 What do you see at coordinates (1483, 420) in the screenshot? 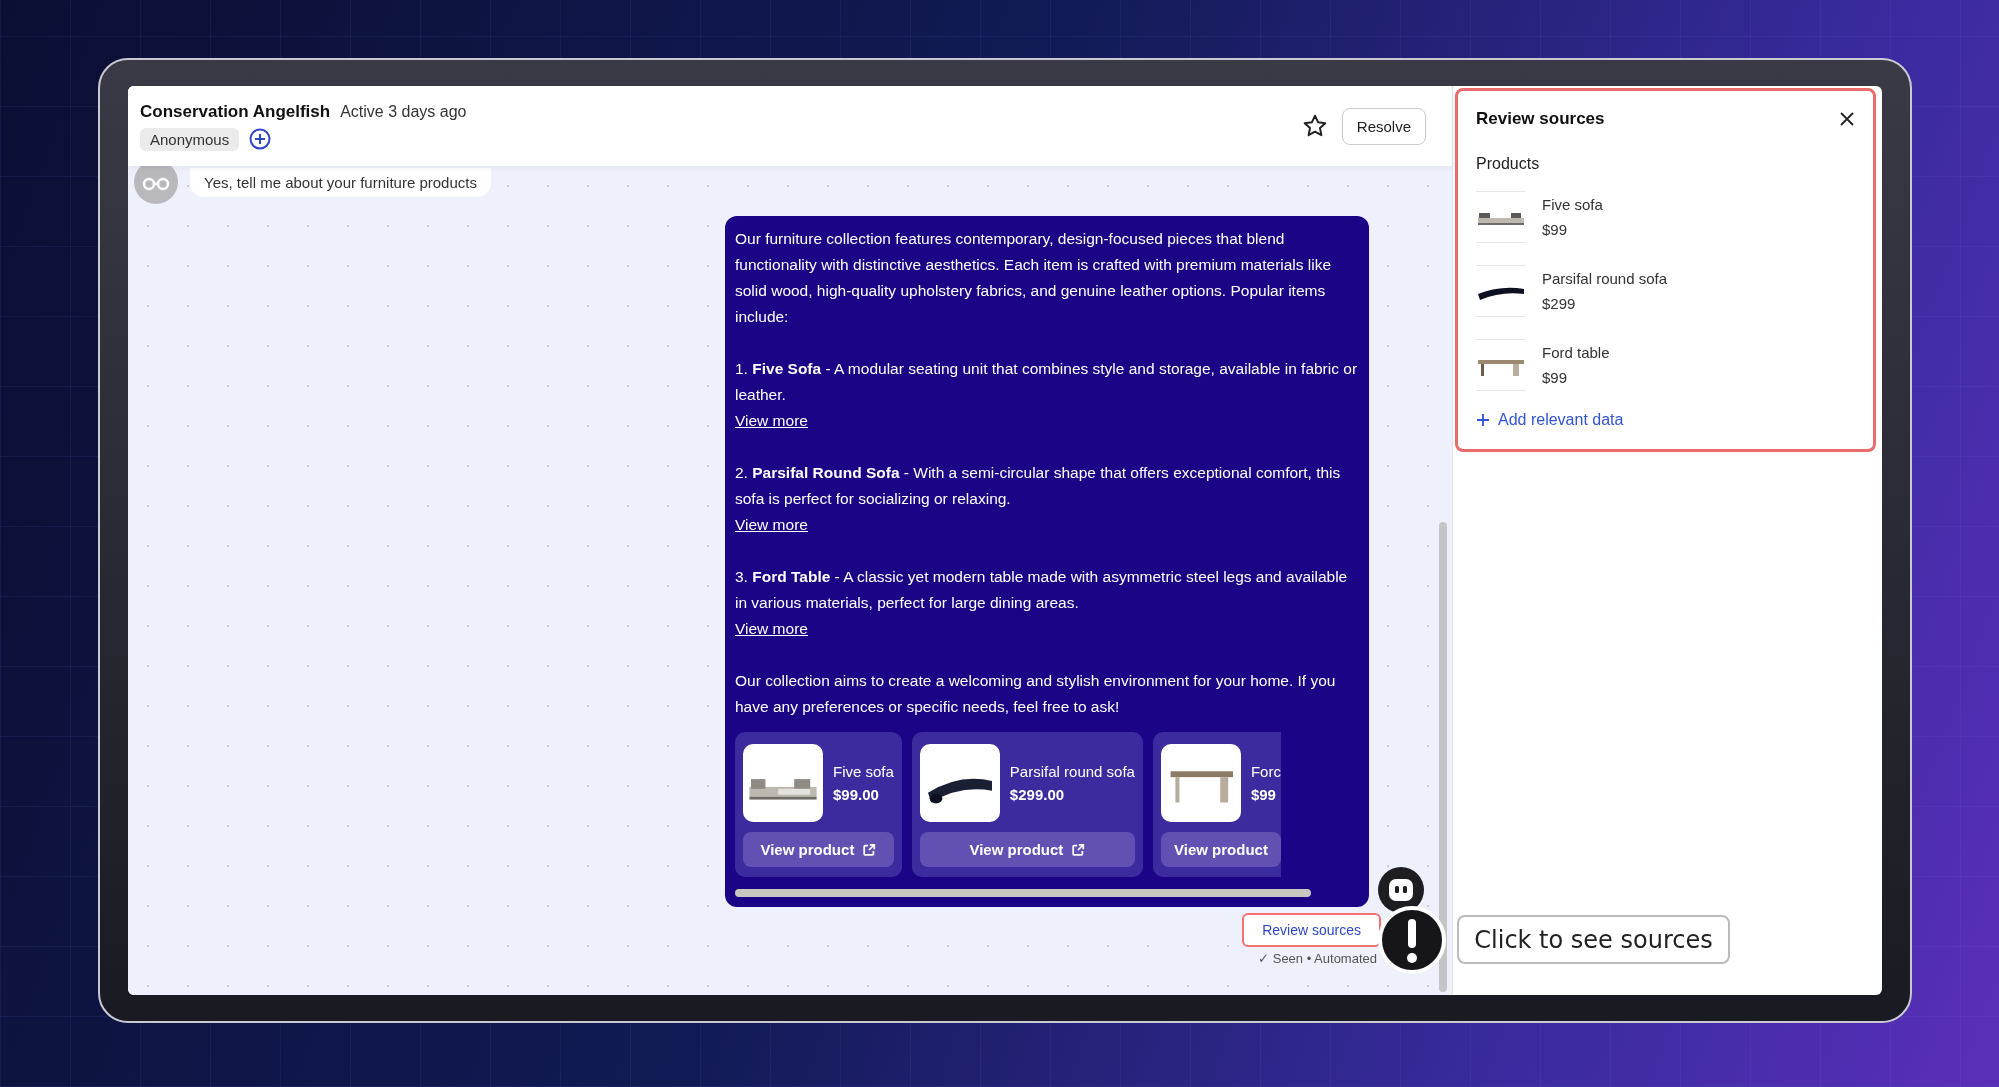
I see `plus-icon` at bounding box center [1483, 420].